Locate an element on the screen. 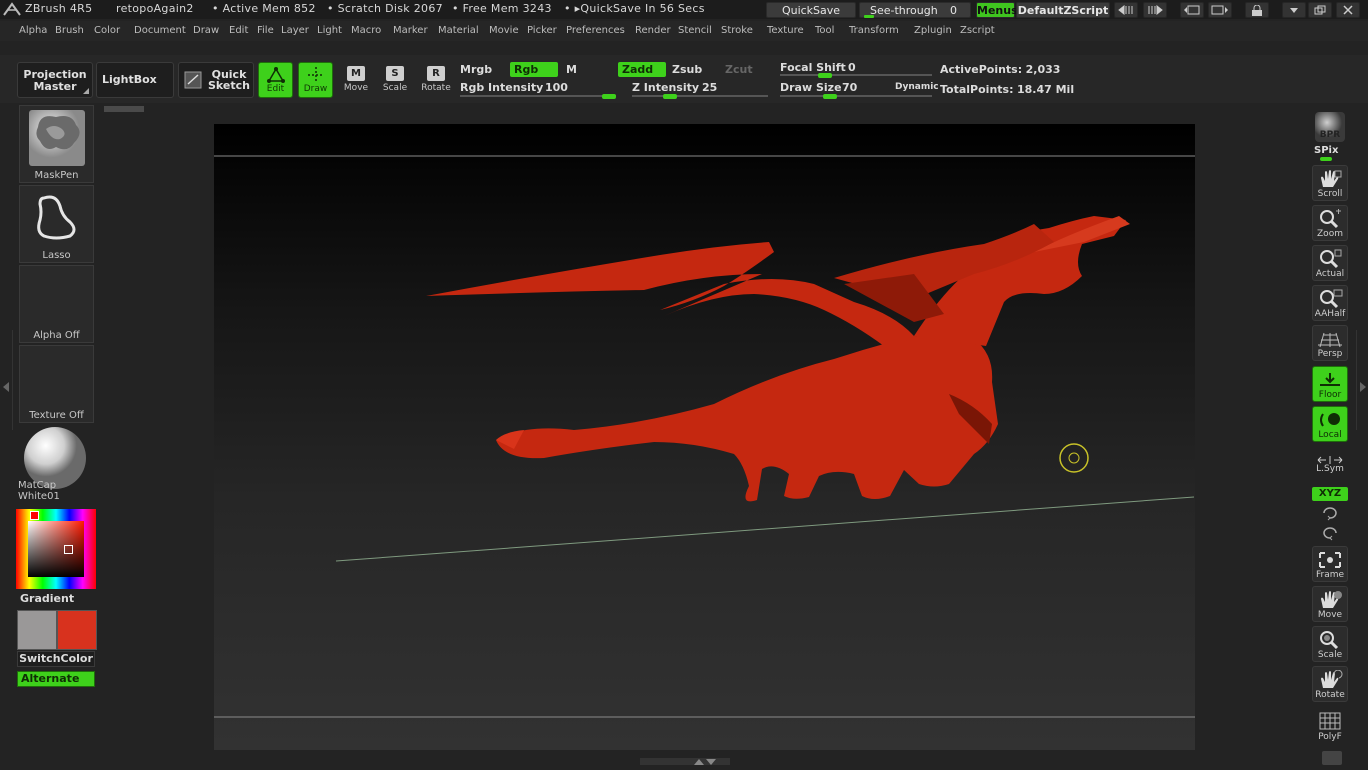 This screenshot has height=770, width=1368. color-saturation-square is located at coordinates (56, 549).